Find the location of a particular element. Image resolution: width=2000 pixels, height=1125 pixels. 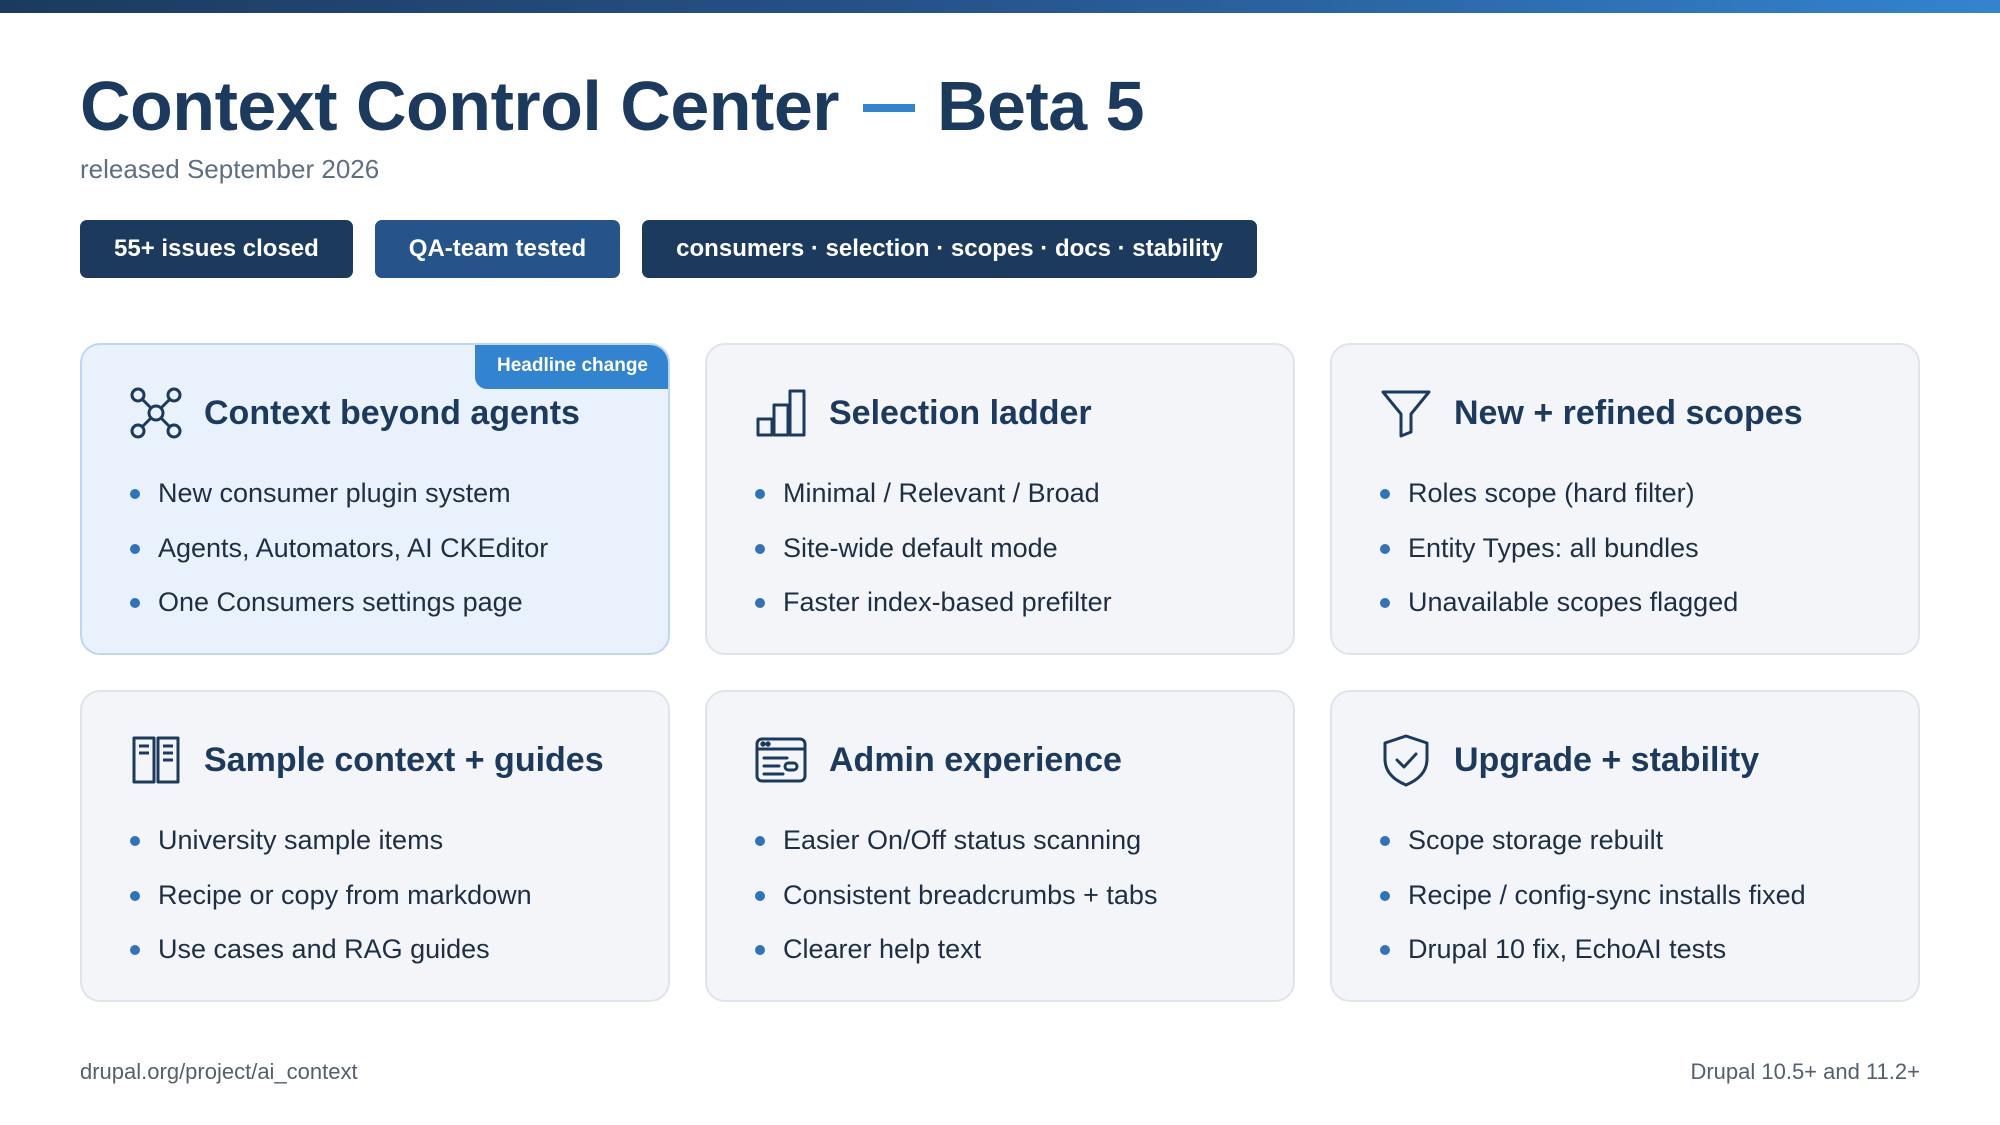

list-item: Drupal 10 fix, EchoAI tests is located at coordinates (1593, 959).